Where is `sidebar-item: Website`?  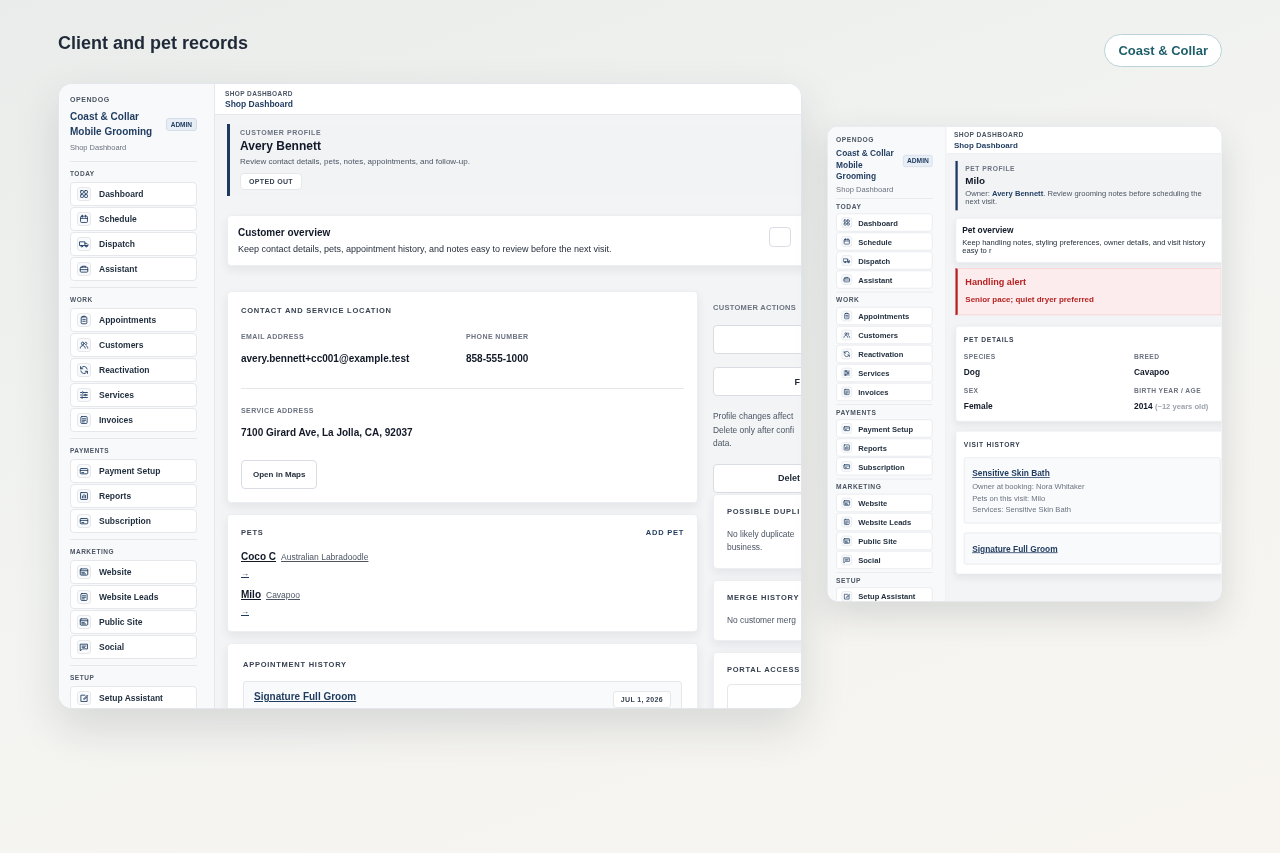
sidebar-item: Website is located at coordinates (133, 572).